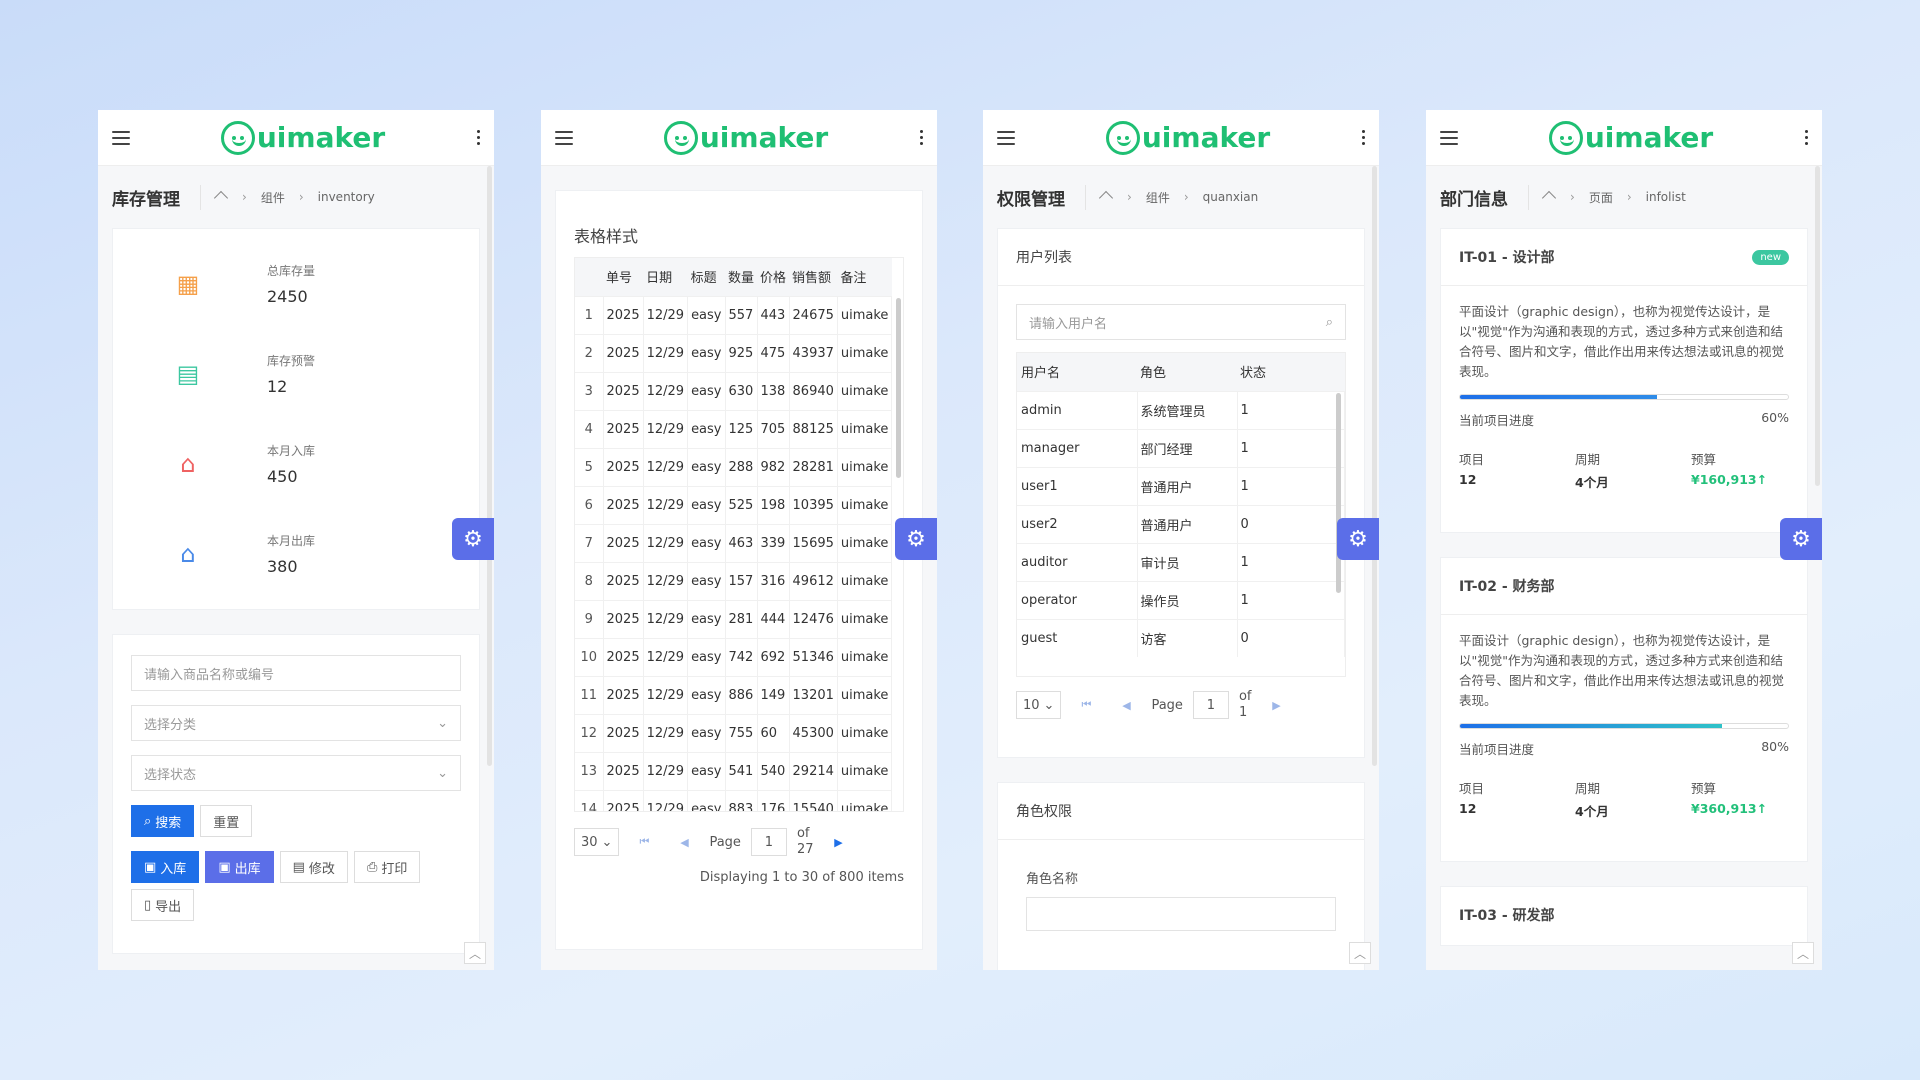 The height and width of the screenshot is (1080, 1920). What do you see at coordinates (1230, 197) in the screenshot?
I see `breadcrumb-item: quanxian` at bounding box center [1230, 197].